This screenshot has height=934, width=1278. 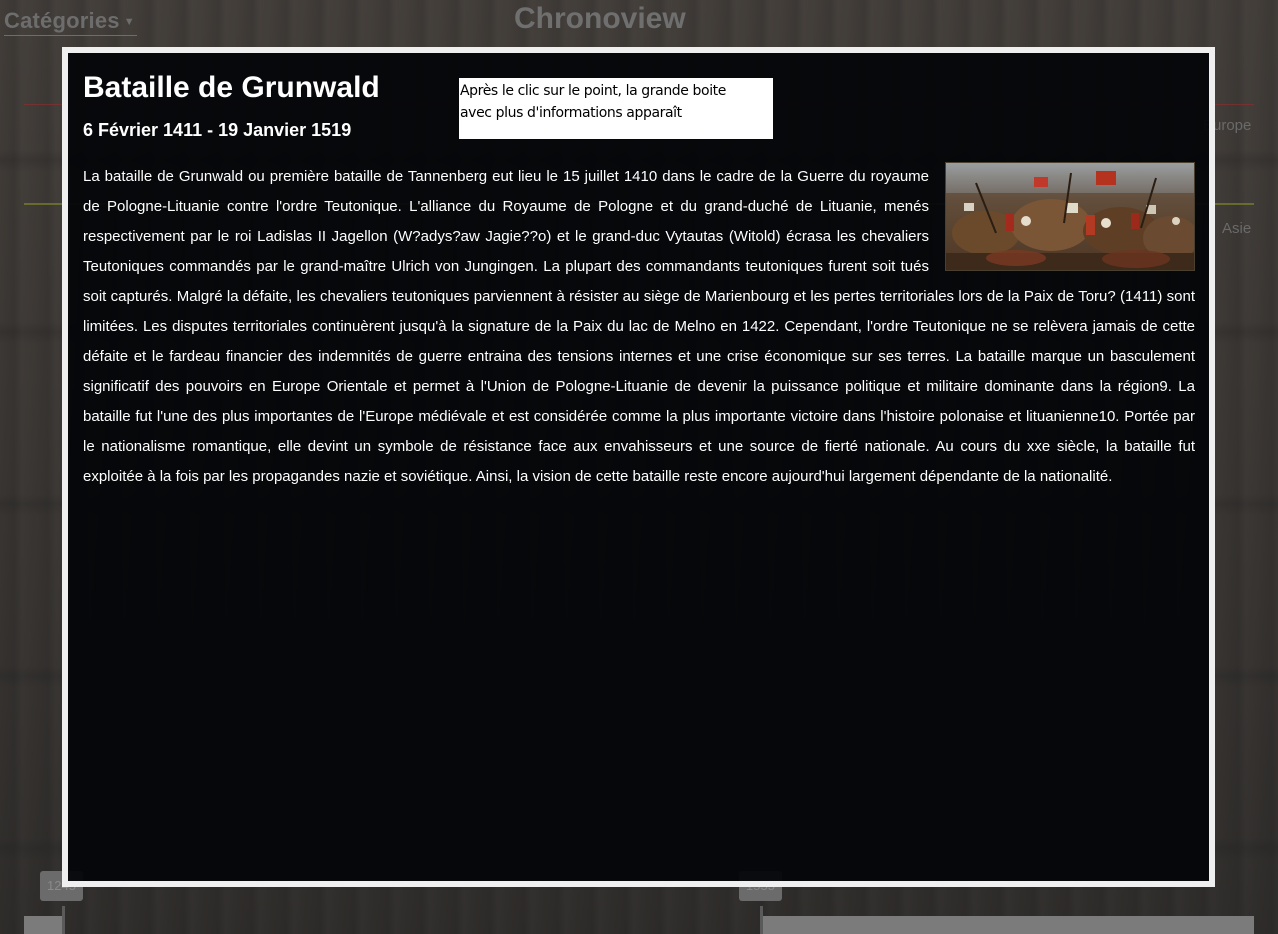 I want to click on timeline-slider-track-left, so click(x=44, y=925).